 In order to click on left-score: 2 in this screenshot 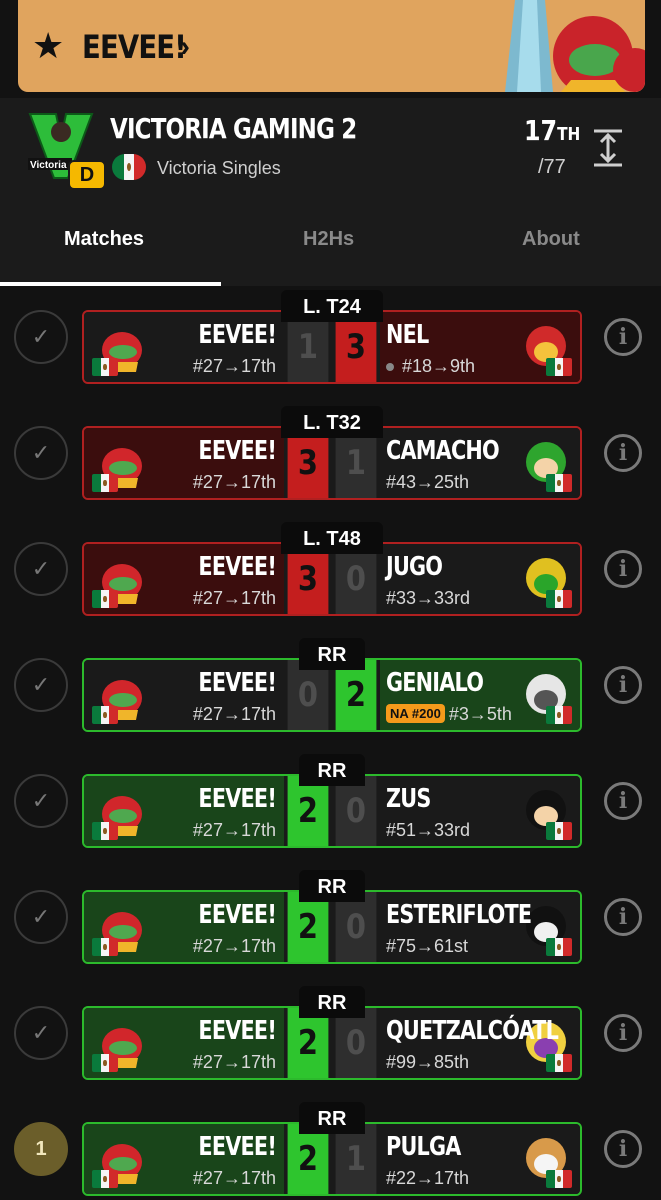, I will do `click(308, 811)`.